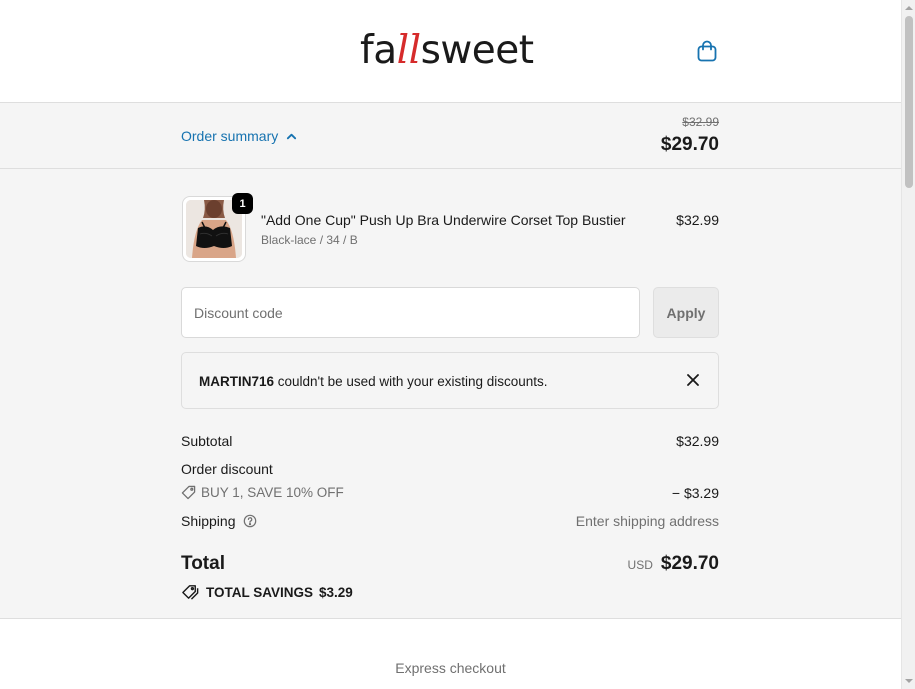  I want to click on total-value: USD $29.70, so click(673, 564).